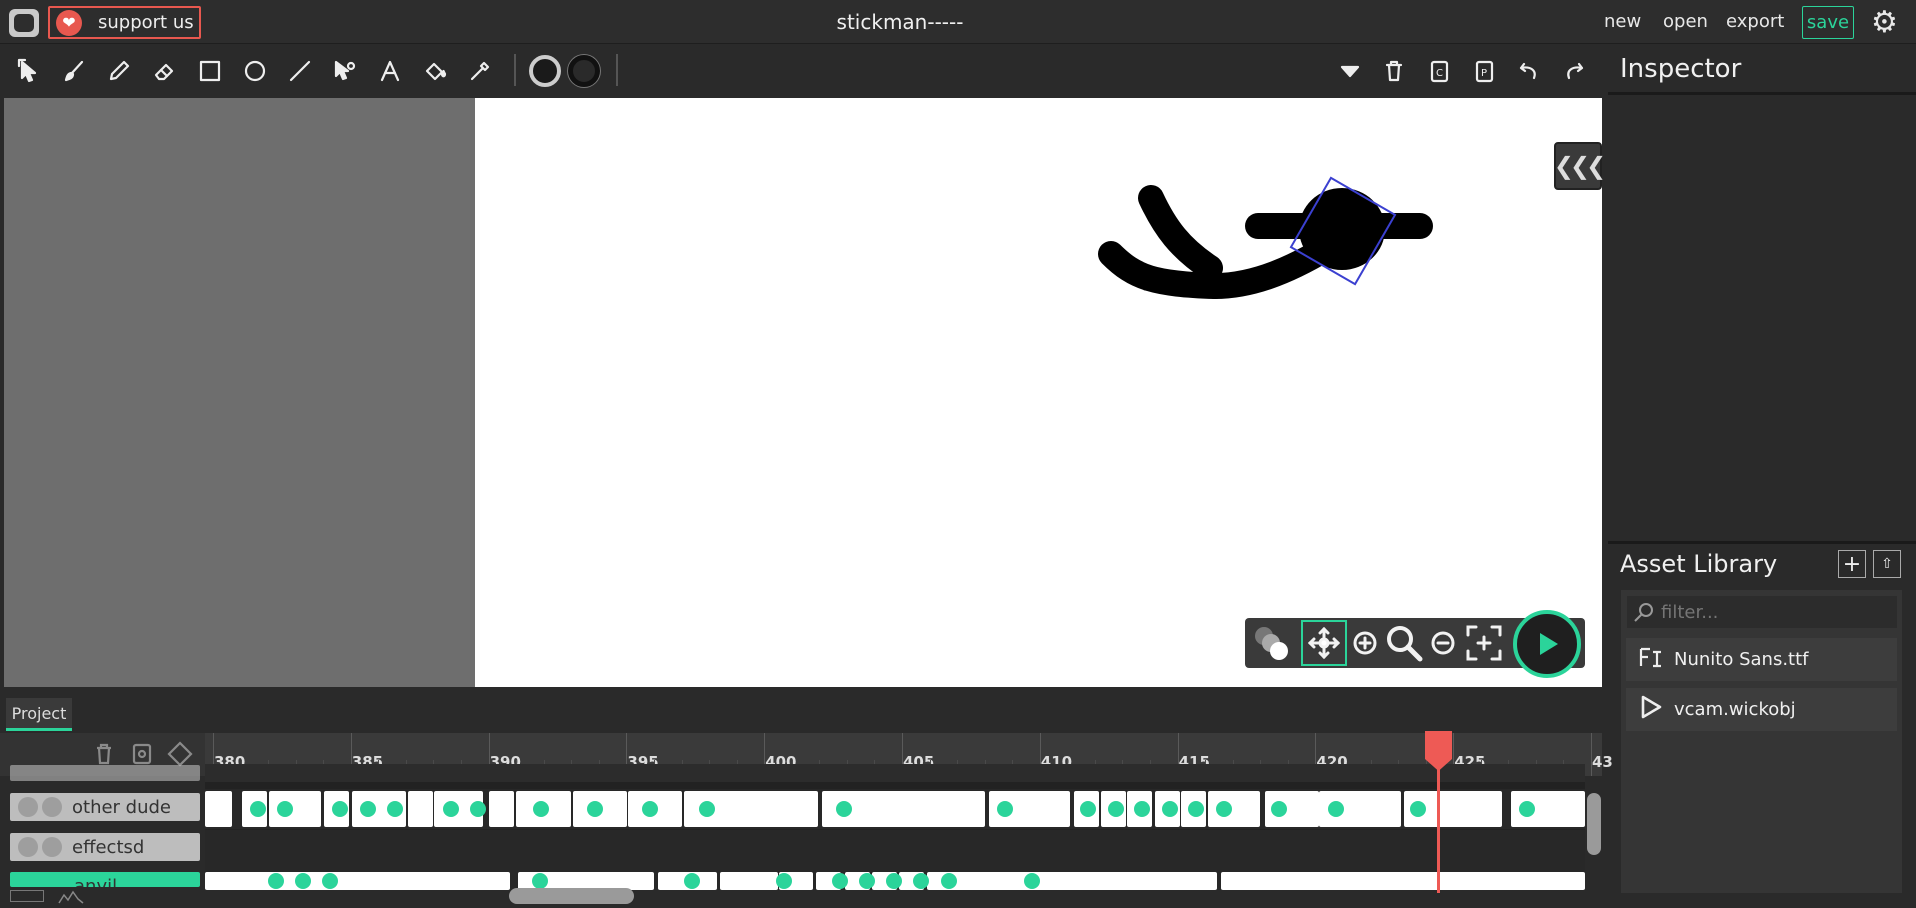  I want to click on eraser-tool-icon, so click(165, 71).